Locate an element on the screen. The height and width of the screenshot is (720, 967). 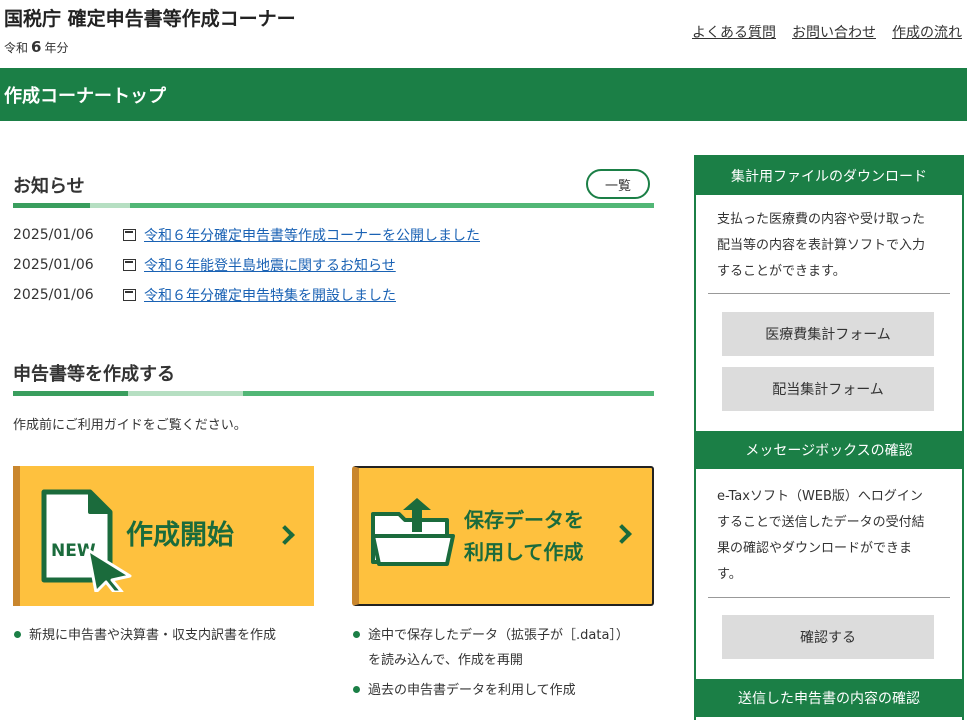
header-links: よくある質問 お問い合わせ 作成の流れ is located at coordinates (827, 32).